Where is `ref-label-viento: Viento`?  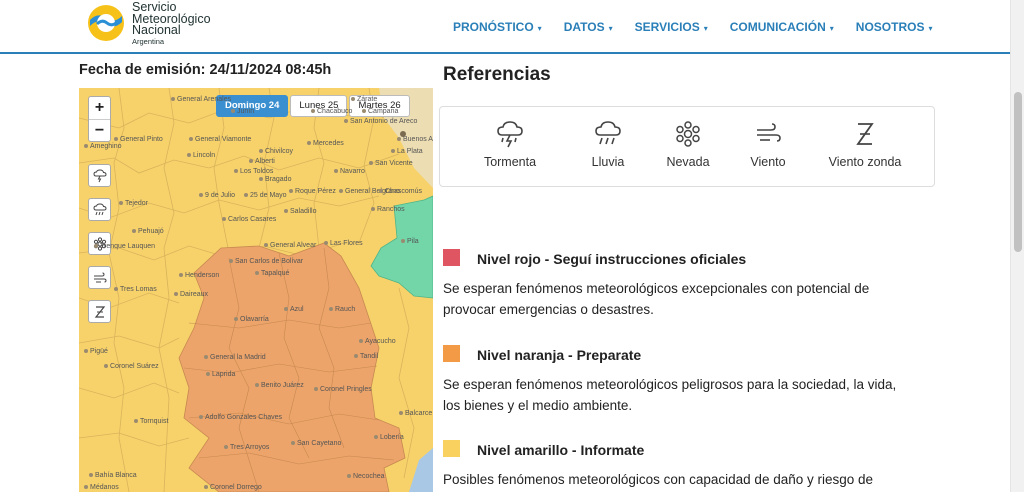
ref-label-viento: Viento is located at coordinates (768, 162).